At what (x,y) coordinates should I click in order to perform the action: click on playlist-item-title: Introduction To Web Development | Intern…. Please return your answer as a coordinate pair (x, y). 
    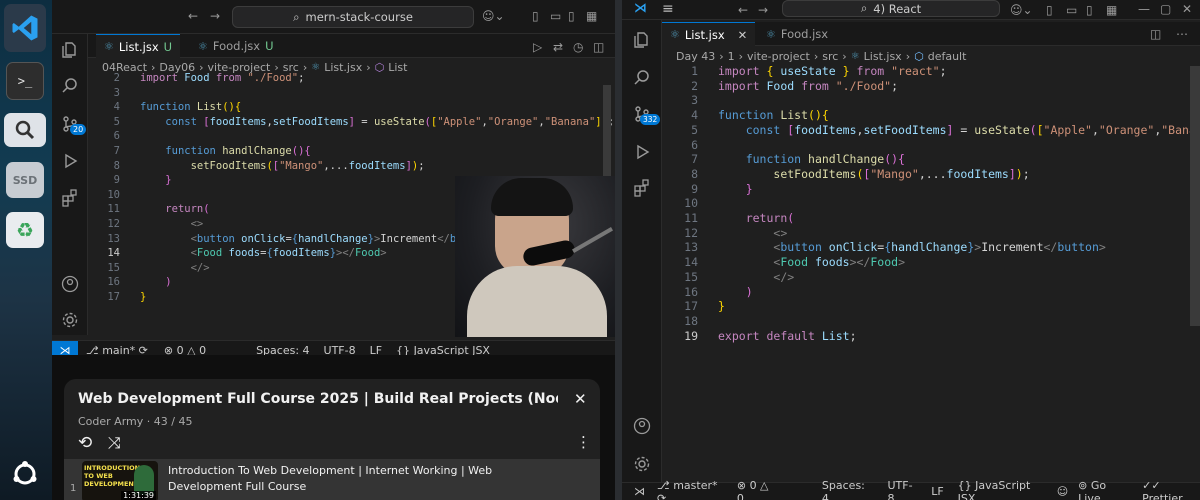
    Looking at the image, I should click on (368, 479).